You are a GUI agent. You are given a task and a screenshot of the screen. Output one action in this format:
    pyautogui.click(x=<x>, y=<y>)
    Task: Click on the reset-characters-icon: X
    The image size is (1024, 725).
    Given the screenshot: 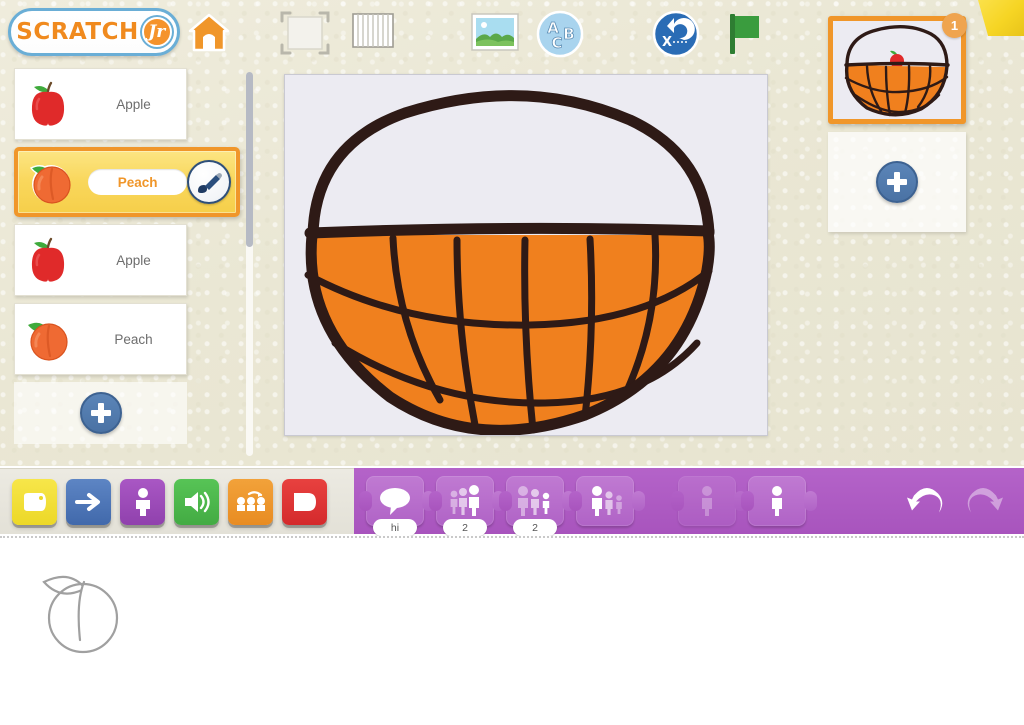 What is the action you would take?
    pyautogui.click(x=676, y=34)
    